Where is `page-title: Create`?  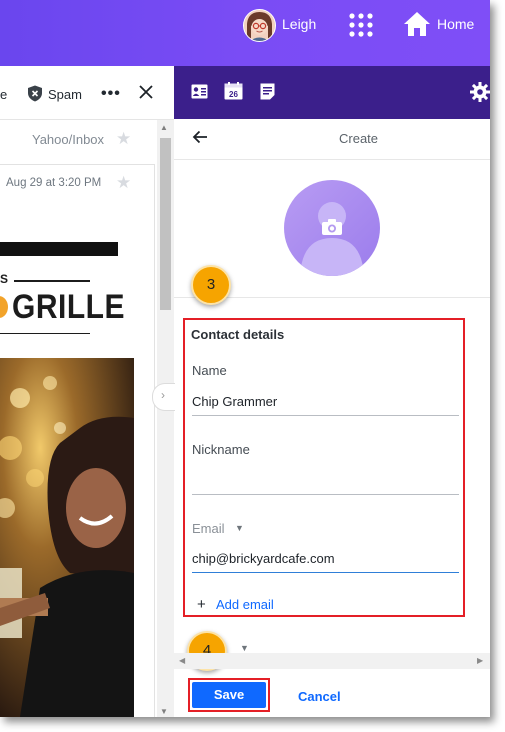
page-title: Create is located at coordinates (359, 138).